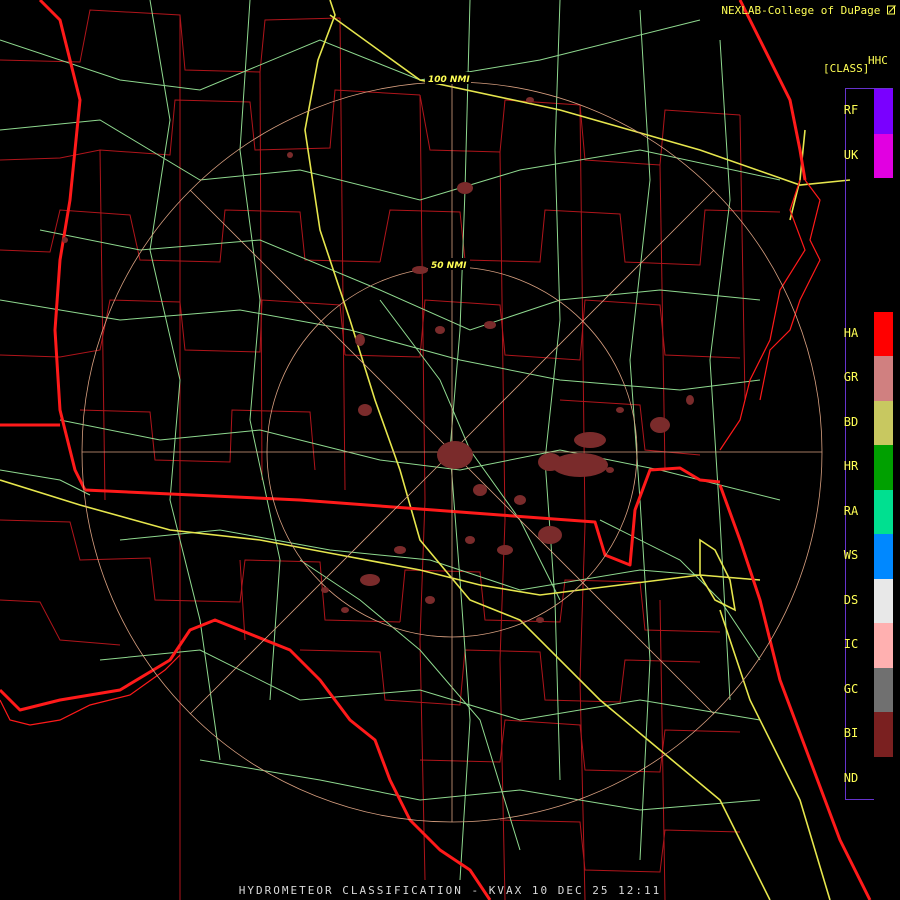 The width and height of the screenshot is (900, 900). I want to click on credit-label: NEXLAB-College of DuPage, so click(808, 10).